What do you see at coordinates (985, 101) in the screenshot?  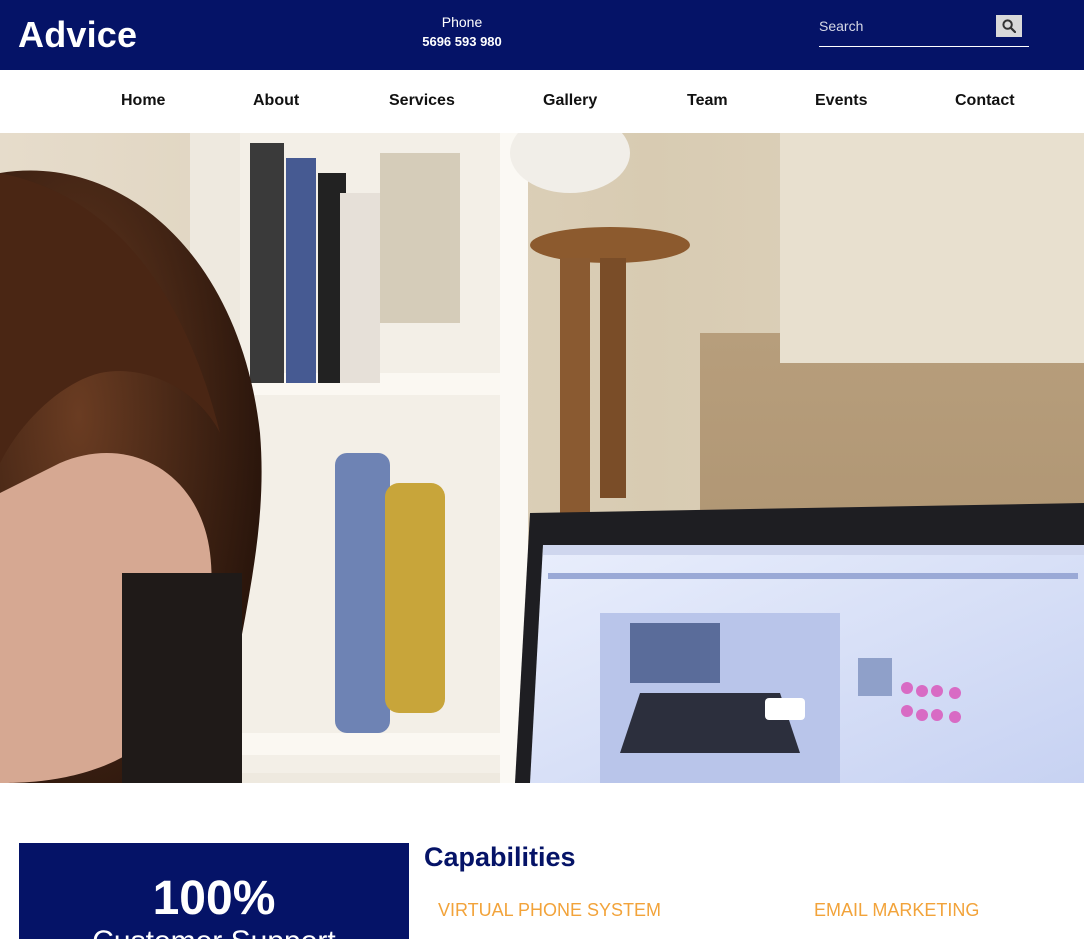 I see `nav-item-contact: Contact` at bounding box center [985, 101].